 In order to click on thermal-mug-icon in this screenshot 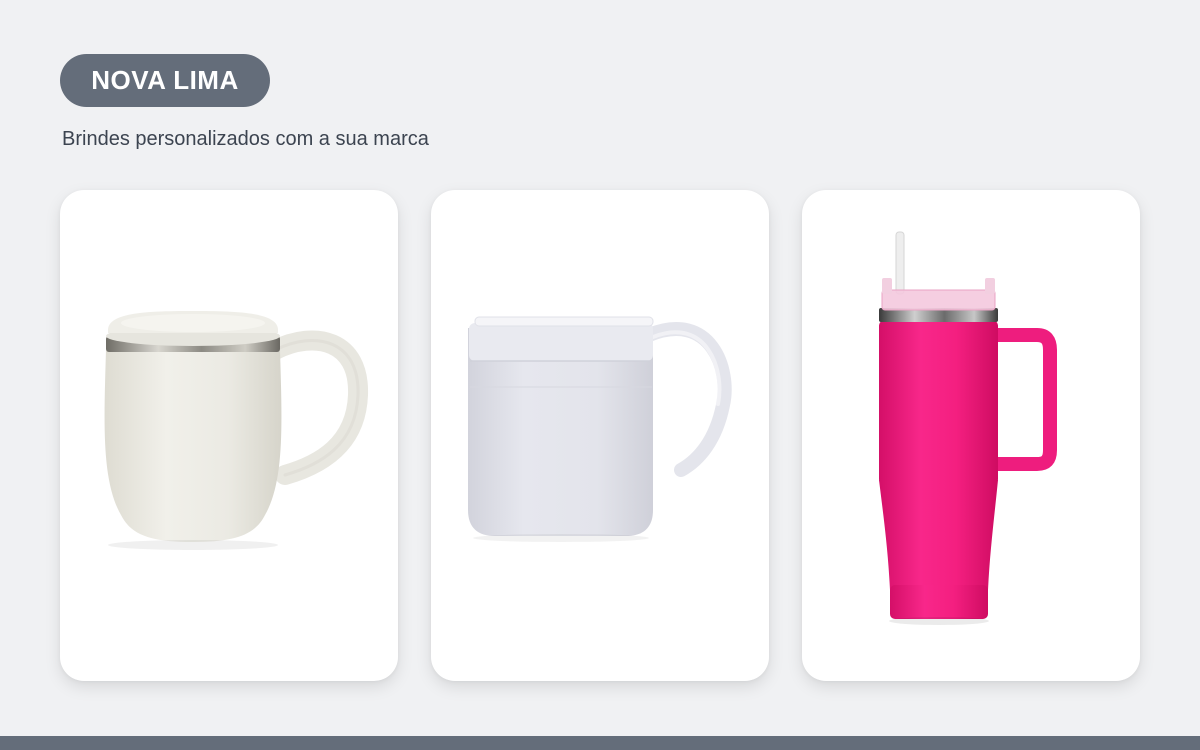, I will do `click(600, 429)`.